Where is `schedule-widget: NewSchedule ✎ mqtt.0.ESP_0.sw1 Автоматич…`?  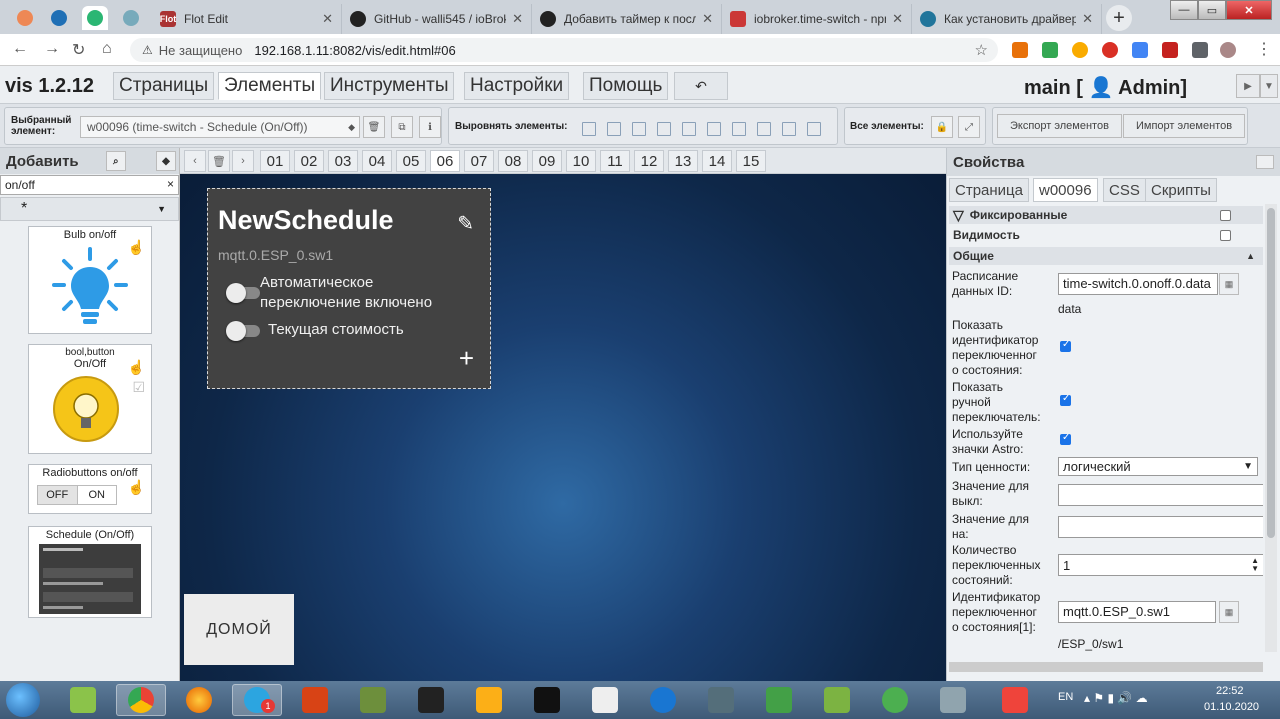
schedule-widget: NewSchedule ✎ mqtt.0.ESP_0.sw1 Автоматич… is located at coordinates (349, 288).